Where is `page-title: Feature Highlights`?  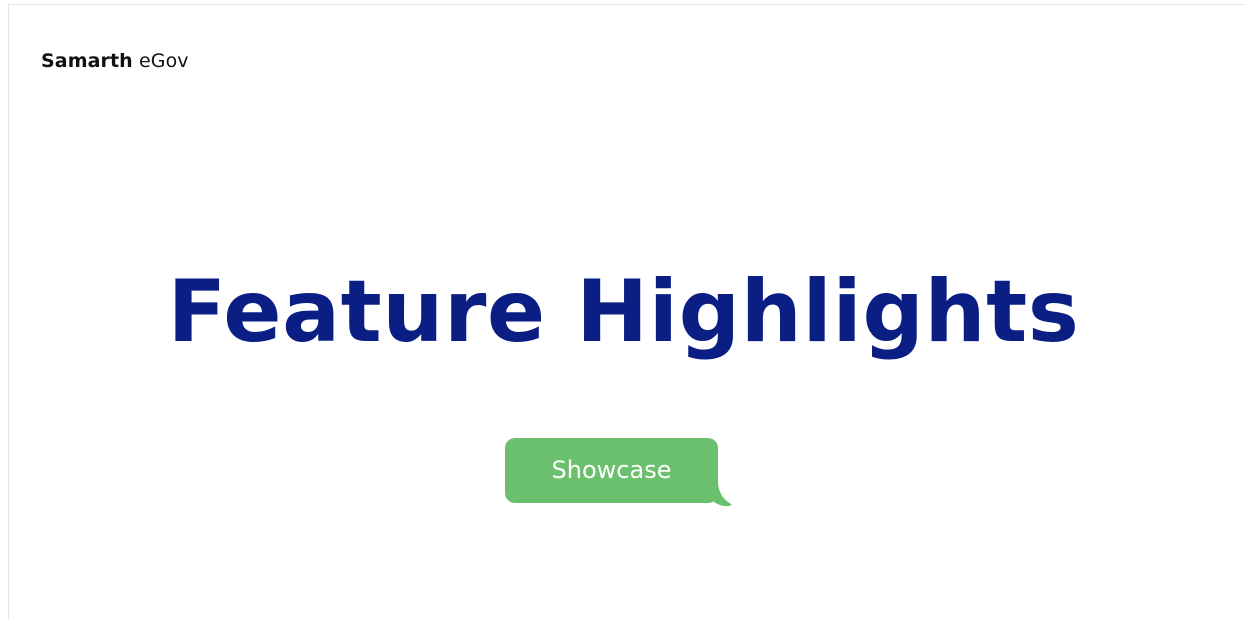 page-title: Feature Highlights is located at coordinates (623, 312).